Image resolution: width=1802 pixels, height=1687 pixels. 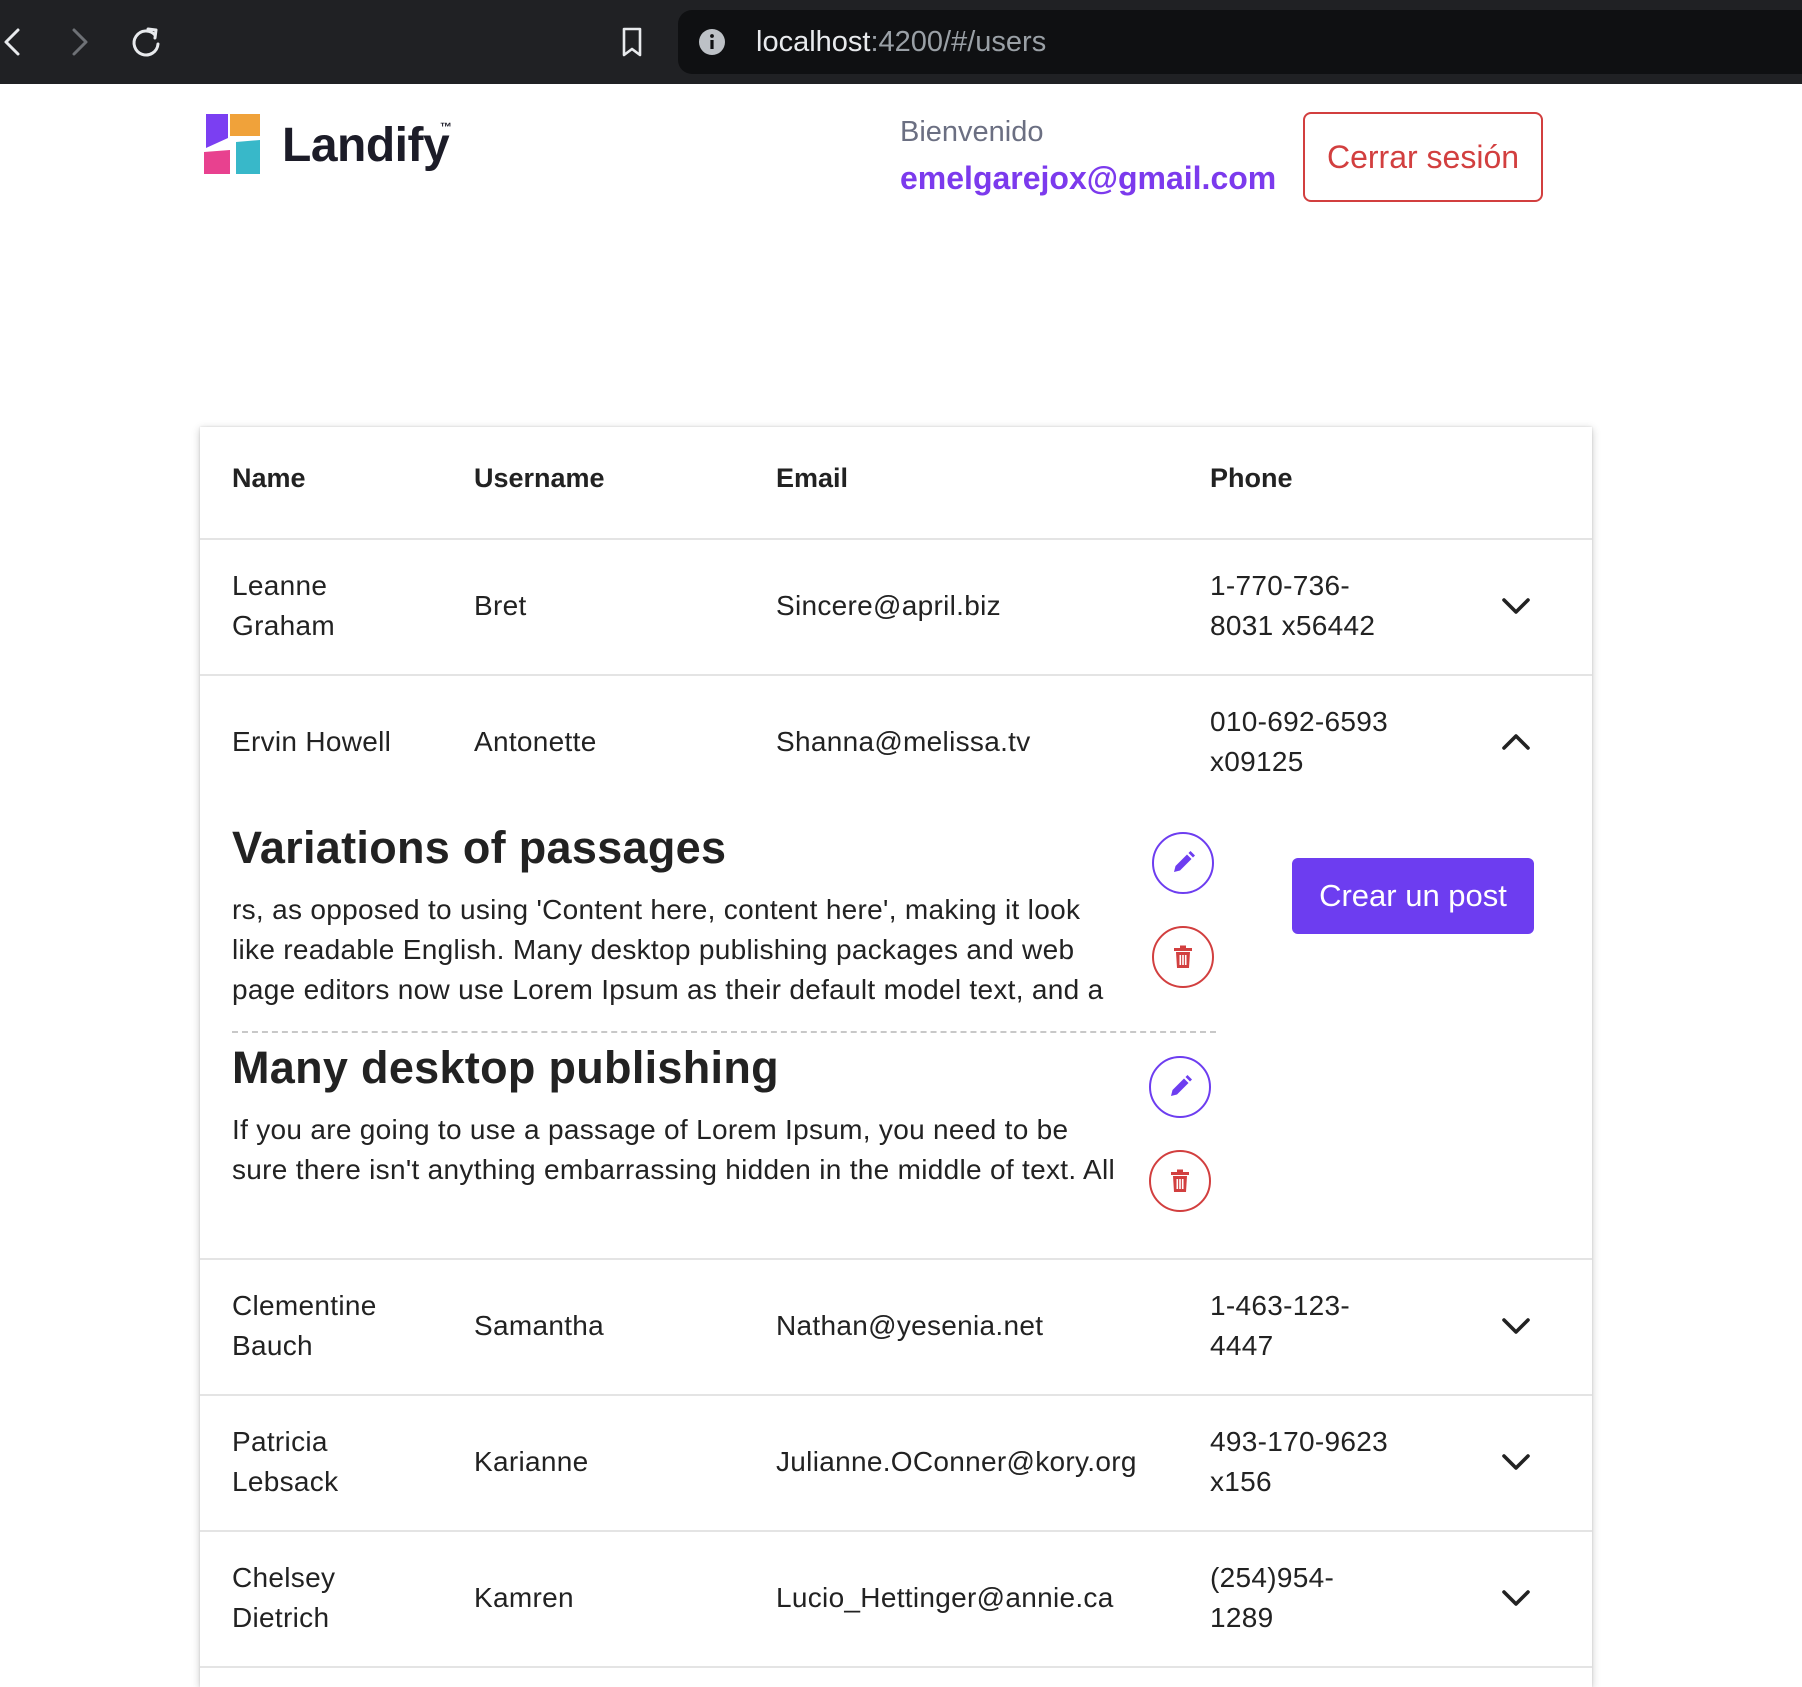 What do you see at coordinates (956, 1461) in the screenshot?
I see `cell-email: Julianne.OConner@kory.org` at bounding box center [956, 1461].